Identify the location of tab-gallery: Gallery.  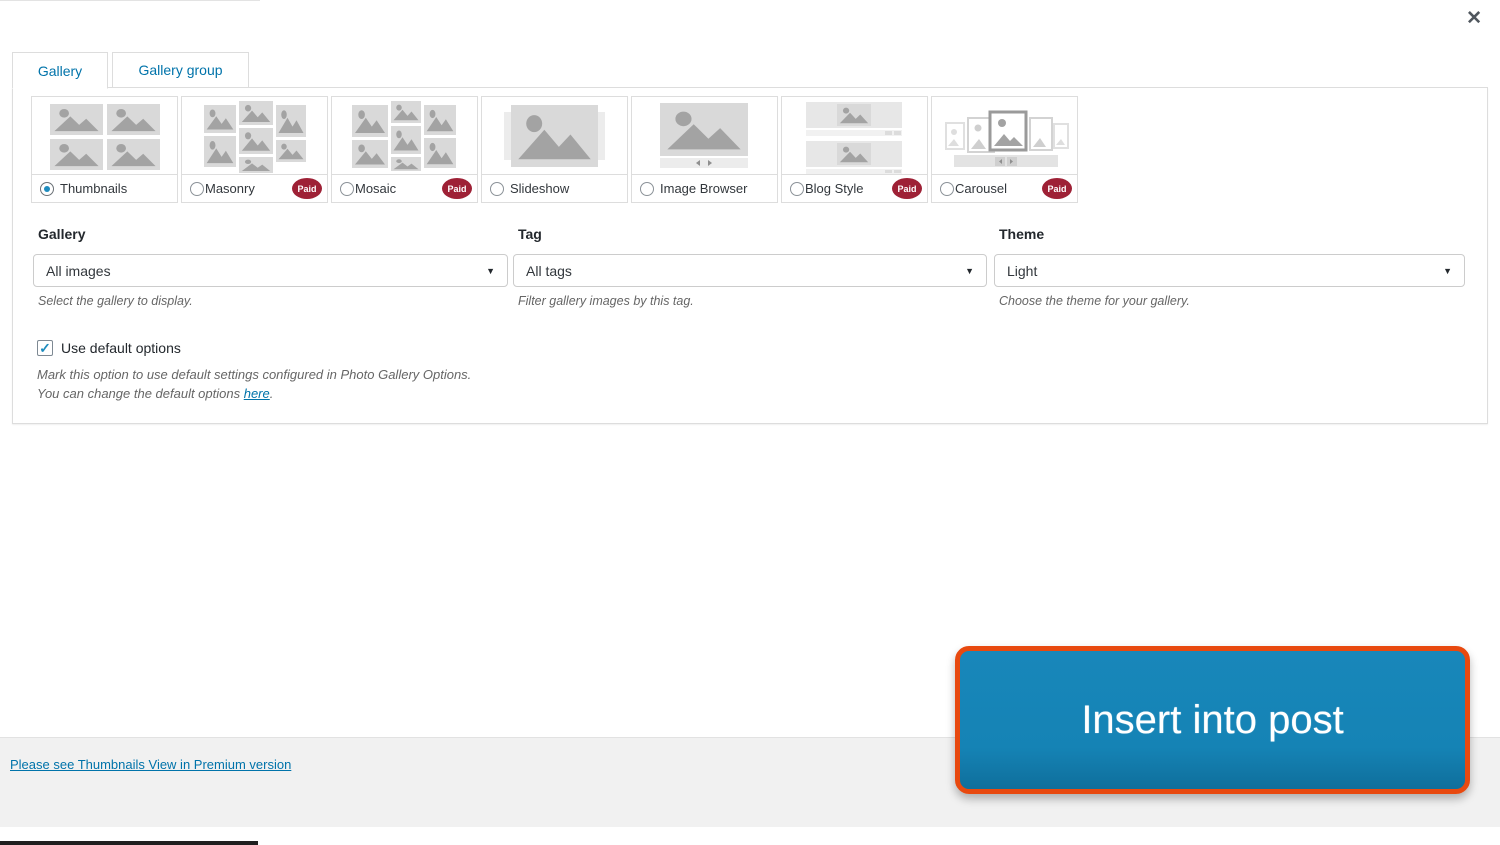
(60, 70).